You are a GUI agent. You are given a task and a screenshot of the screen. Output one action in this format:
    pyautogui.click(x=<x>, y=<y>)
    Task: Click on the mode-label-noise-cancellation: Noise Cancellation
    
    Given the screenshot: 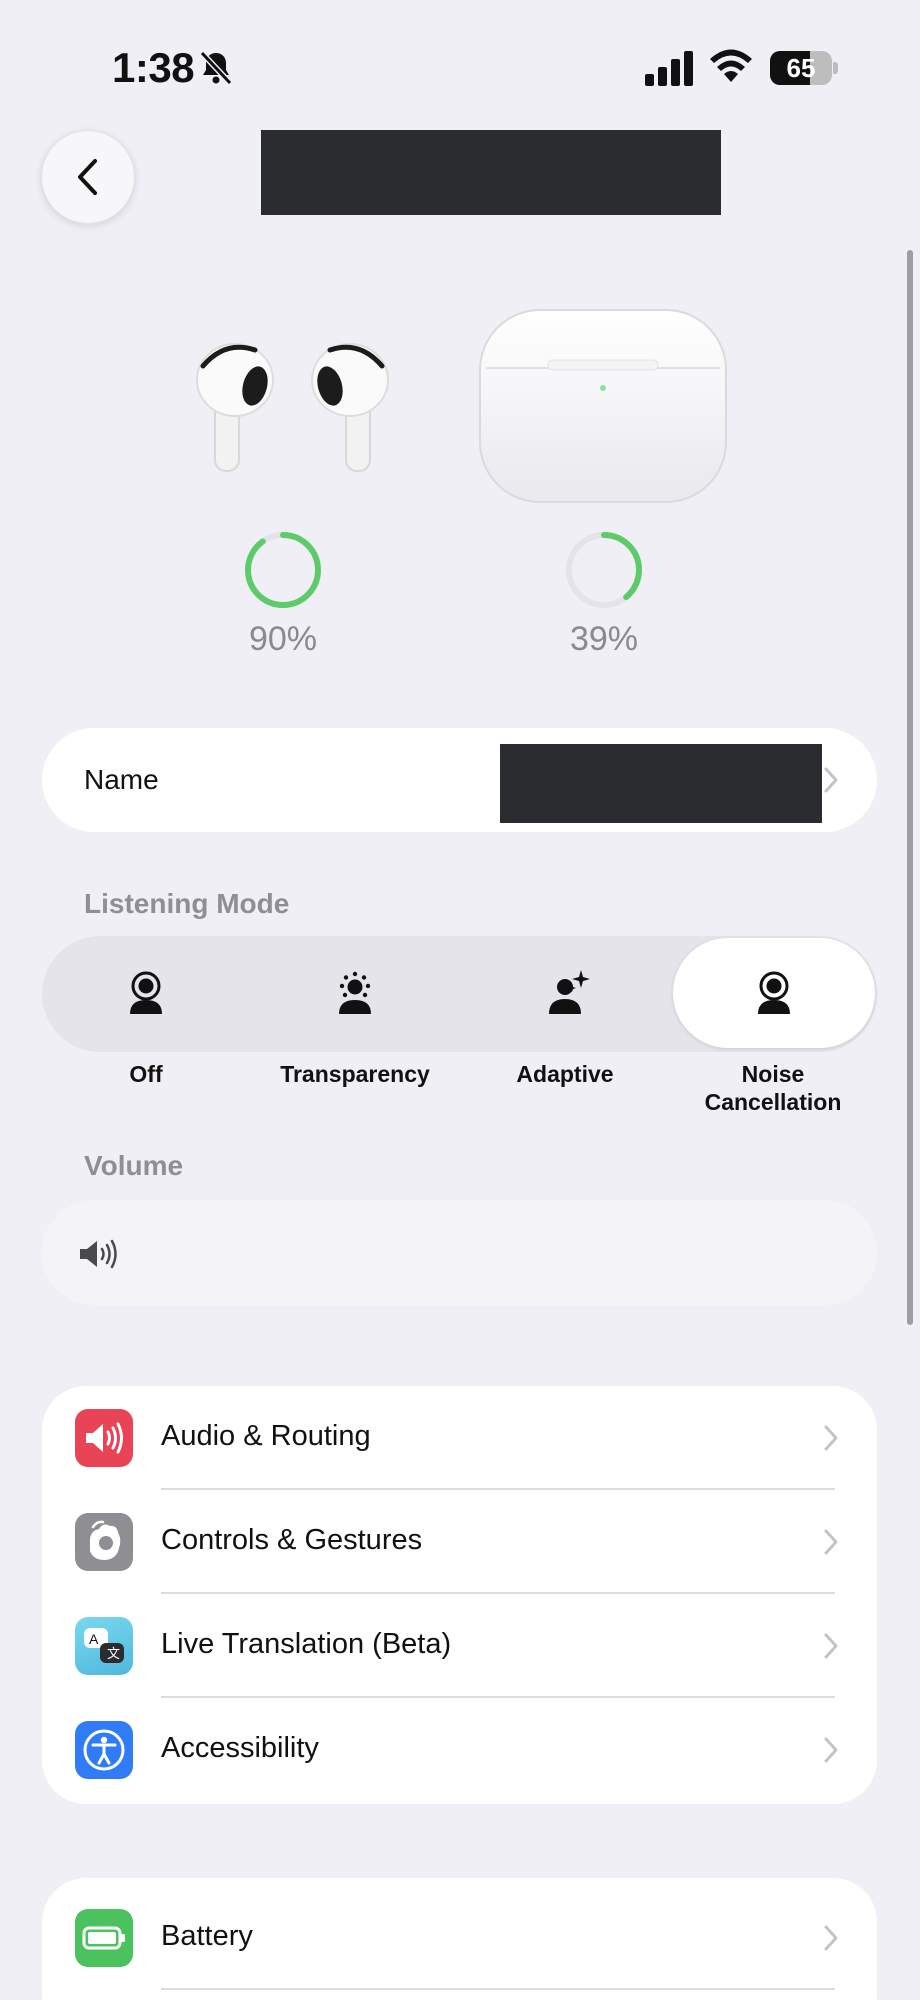 What is the action you would take?
    pyautogui.click(x=773, y=1088)
    